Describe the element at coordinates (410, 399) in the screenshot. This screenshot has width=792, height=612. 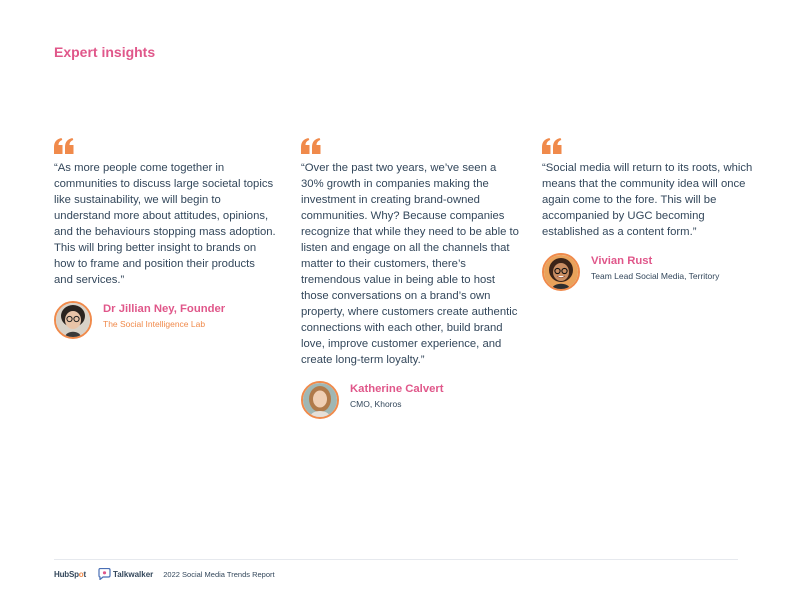
I see `author-block: Katherine Calvert CMO, Khoros` at that location.